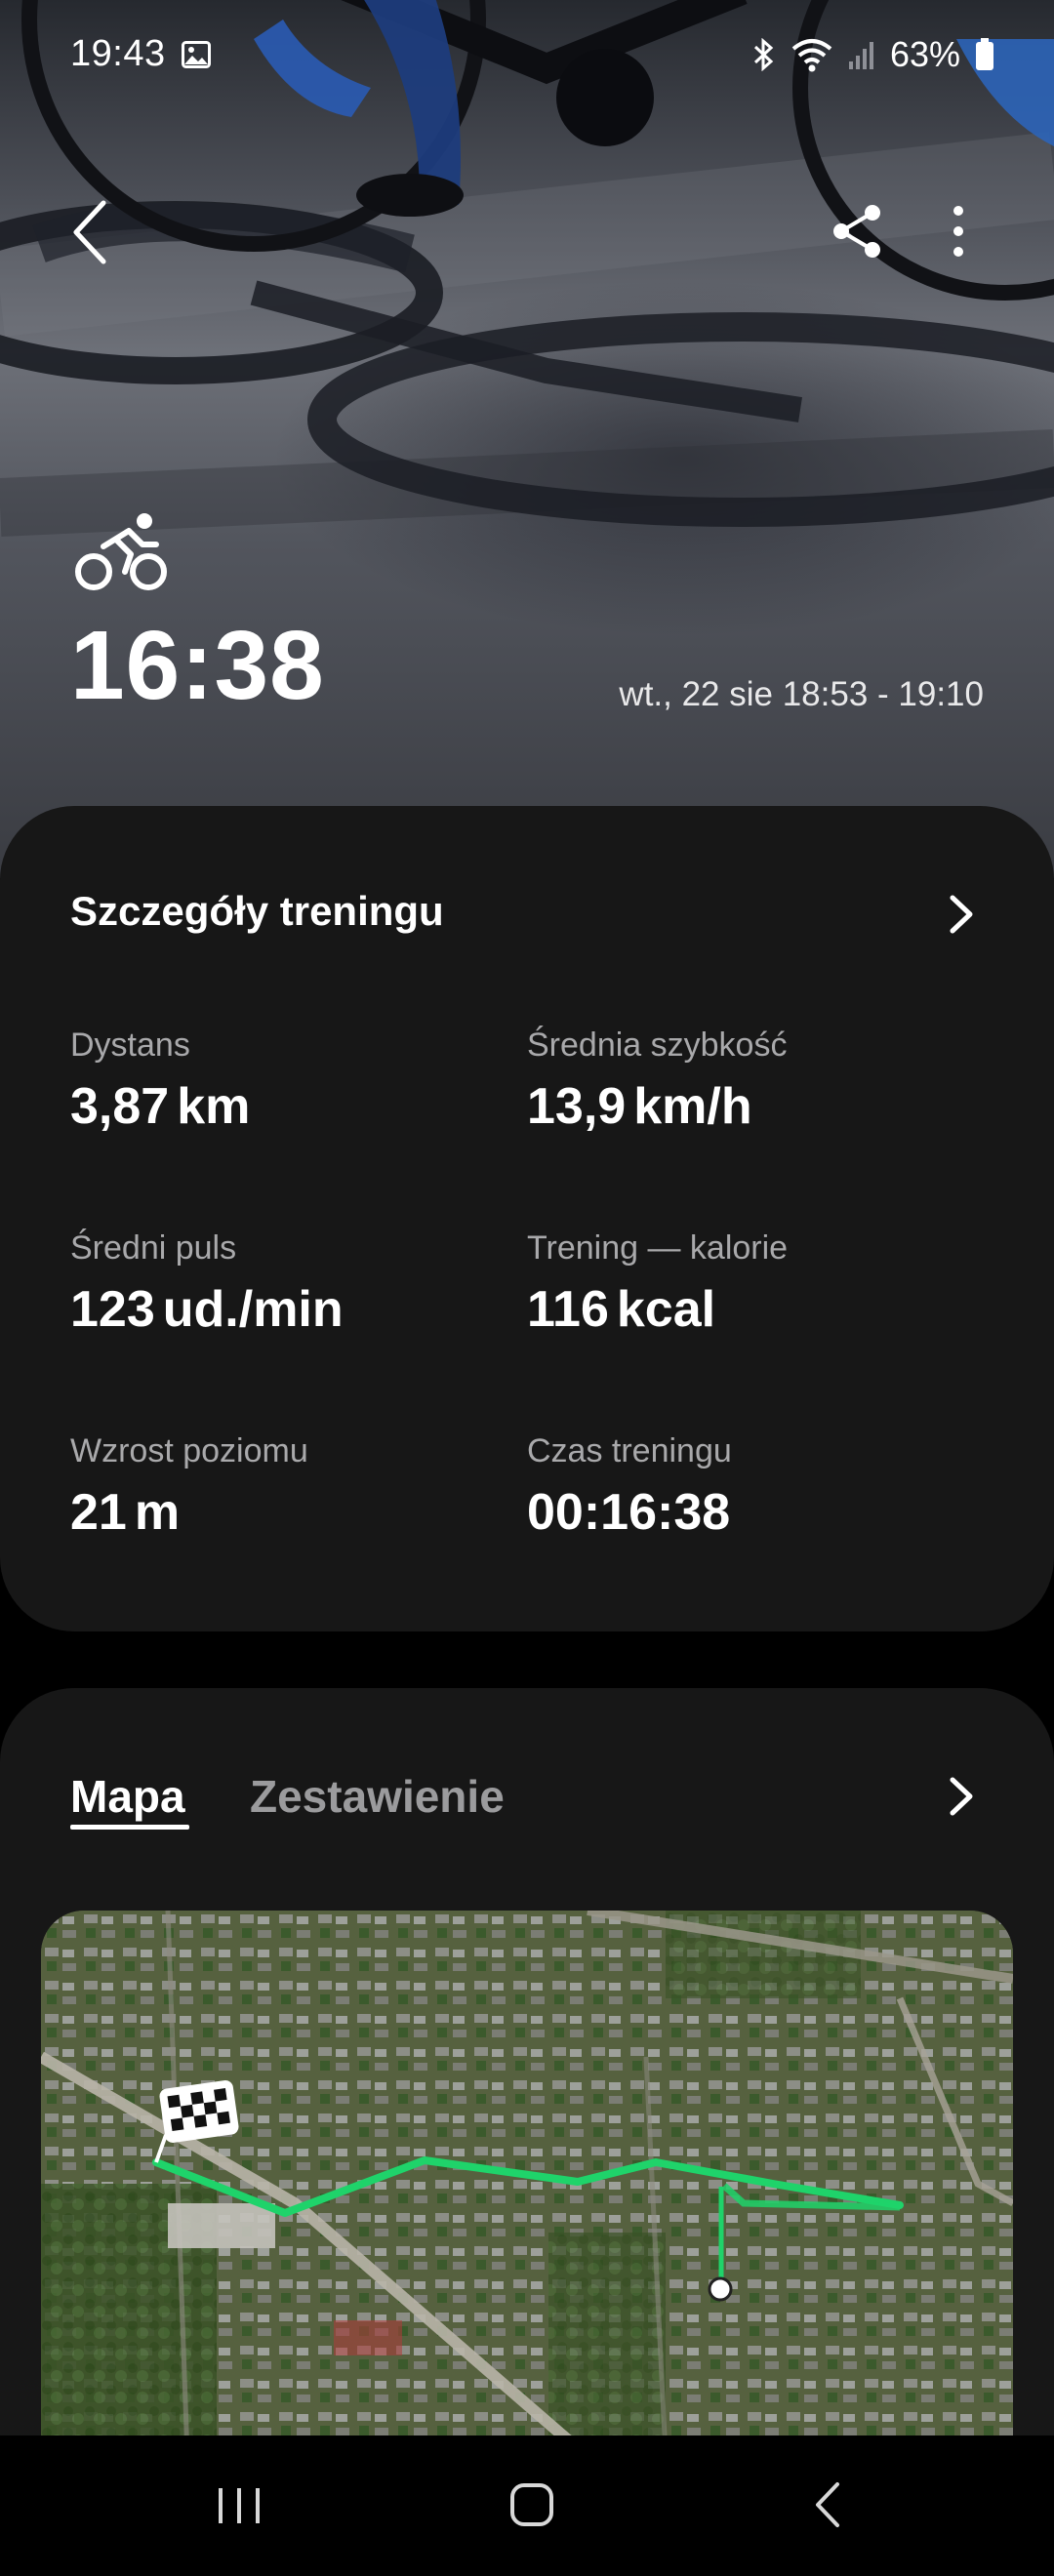 The height and width of the screenshot is (2576, 1054). I want to click on stat-value-distance: 3,87 km, so click(161, 1106).